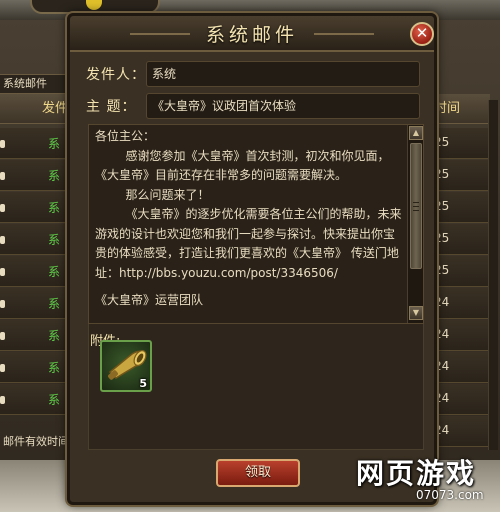 The height and width of the screenshot is (512, 500). I want to click on attachment-slot: 5, so click(126, 366).